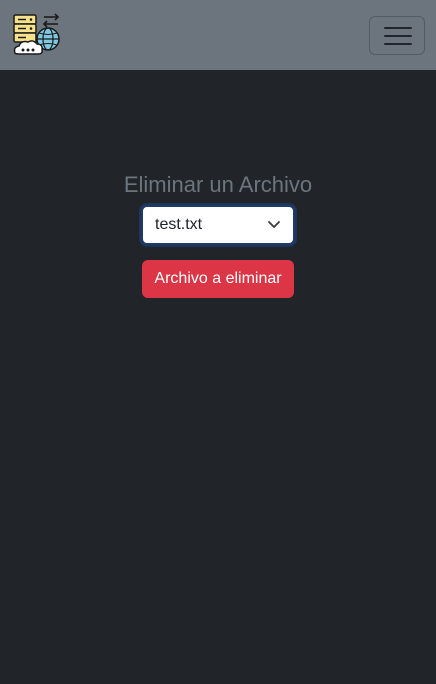 The width and height of the screenshot is (436, 684). Describe the element at coordinates (218, 225) in the screenshot. I see `file-select: test.txt` at that location.